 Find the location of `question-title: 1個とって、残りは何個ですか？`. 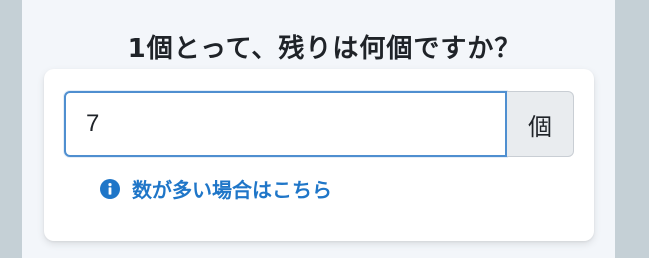

question-title: 1個とって、残りは何個ですか？ is located at coordinates (324, 49).